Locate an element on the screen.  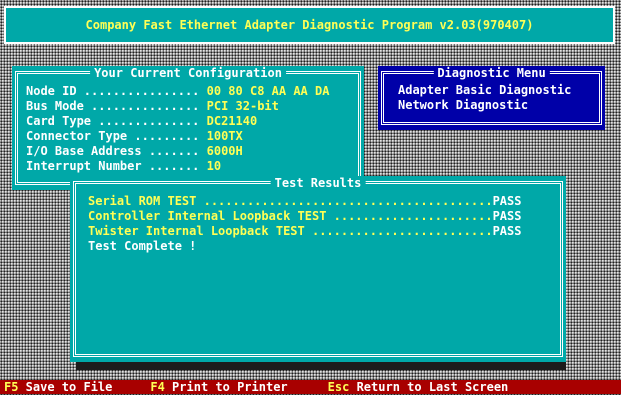
f4-key: F4 is located at coordinates (157, 386).